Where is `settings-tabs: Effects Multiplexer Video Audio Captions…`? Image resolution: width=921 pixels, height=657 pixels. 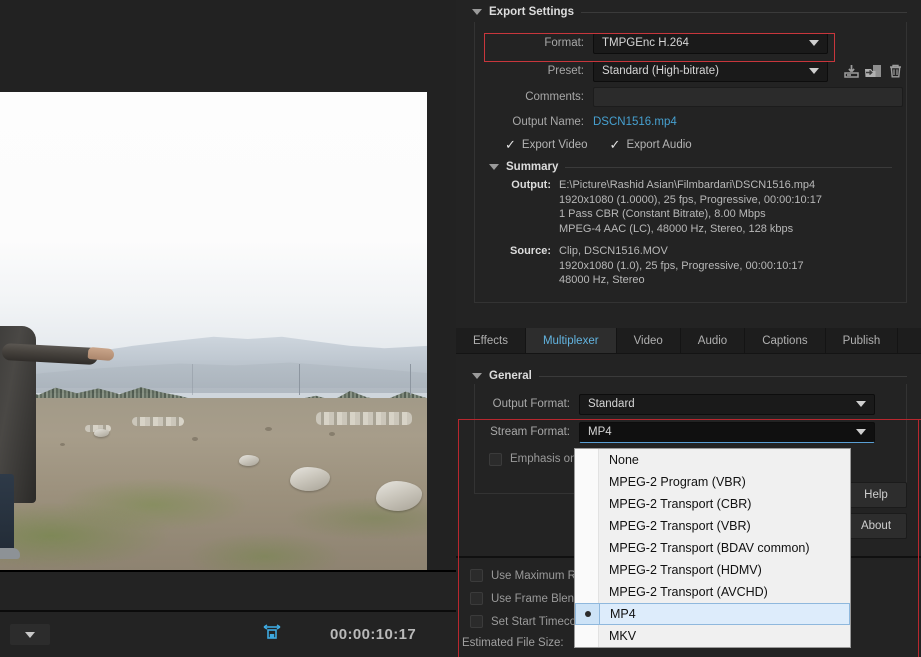
settings-tabs: Effects Multiplexer Video Audio Captions… is located at coordinates (688, 341).